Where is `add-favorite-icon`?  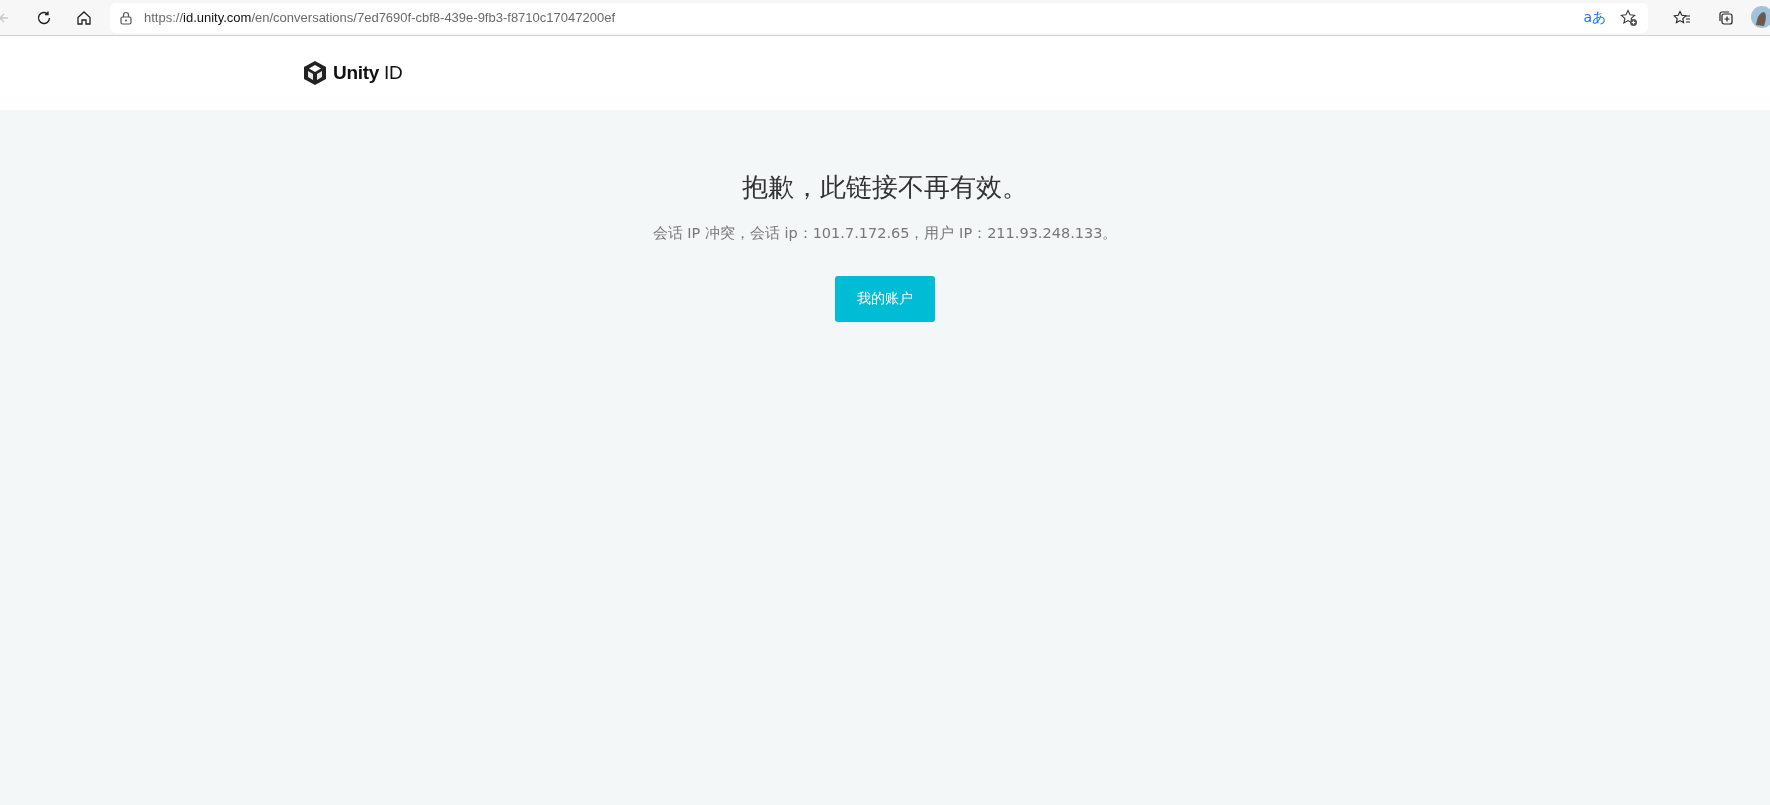
add-favorite-icon is located at coordinates (1629, 17).